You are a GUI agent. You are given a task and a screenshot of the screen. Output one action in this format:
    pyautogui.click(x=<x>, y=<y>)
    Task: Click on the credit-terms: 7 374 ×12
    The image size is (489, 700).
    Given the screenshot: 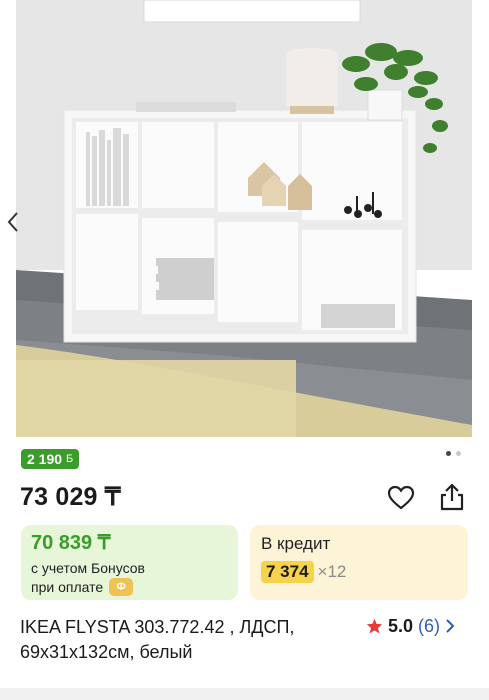 What is the action you would take?
    pyautogui.click(x=359, y=572)
    